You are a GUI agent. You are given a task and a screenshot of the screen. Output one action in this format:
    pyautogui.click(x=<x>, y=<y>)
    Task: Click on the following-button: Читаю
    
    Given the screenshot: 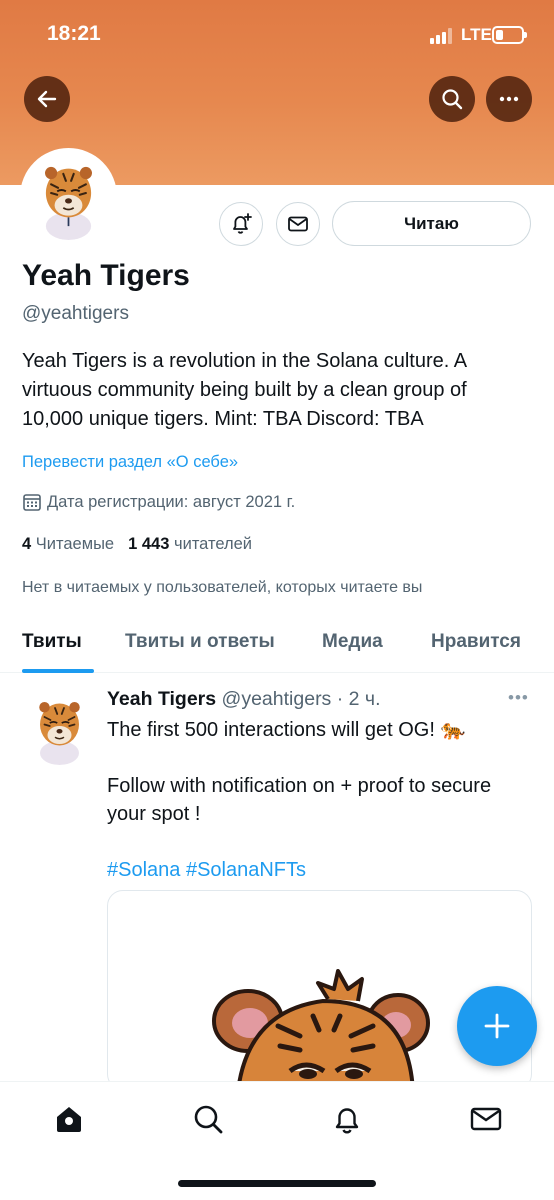 What is the action you would take?
    pyautogui.click(x=431, y=223)
    